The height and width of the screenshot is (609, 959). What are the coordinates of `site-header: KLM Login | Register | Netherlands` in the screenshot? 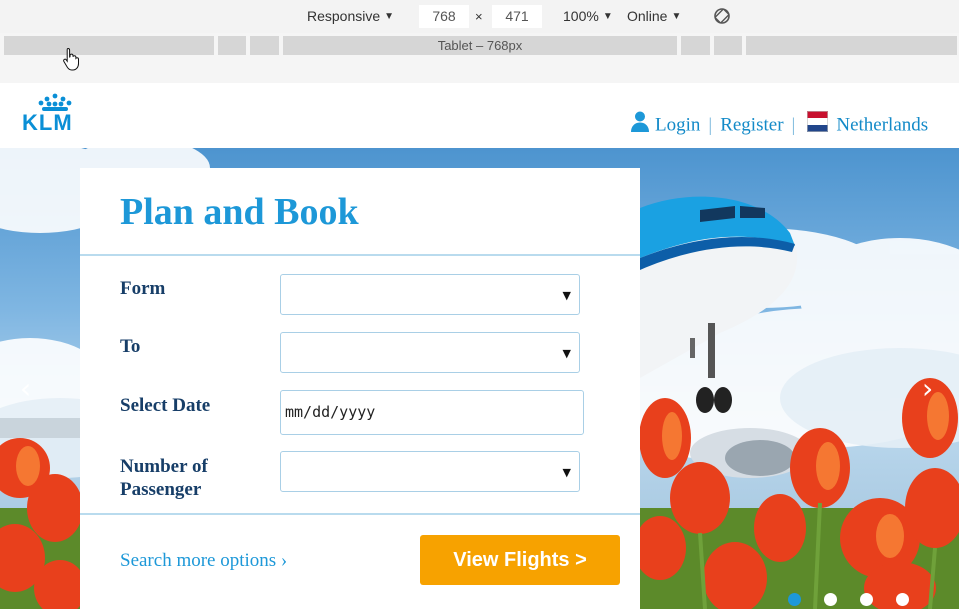 It's located at (479, 115).